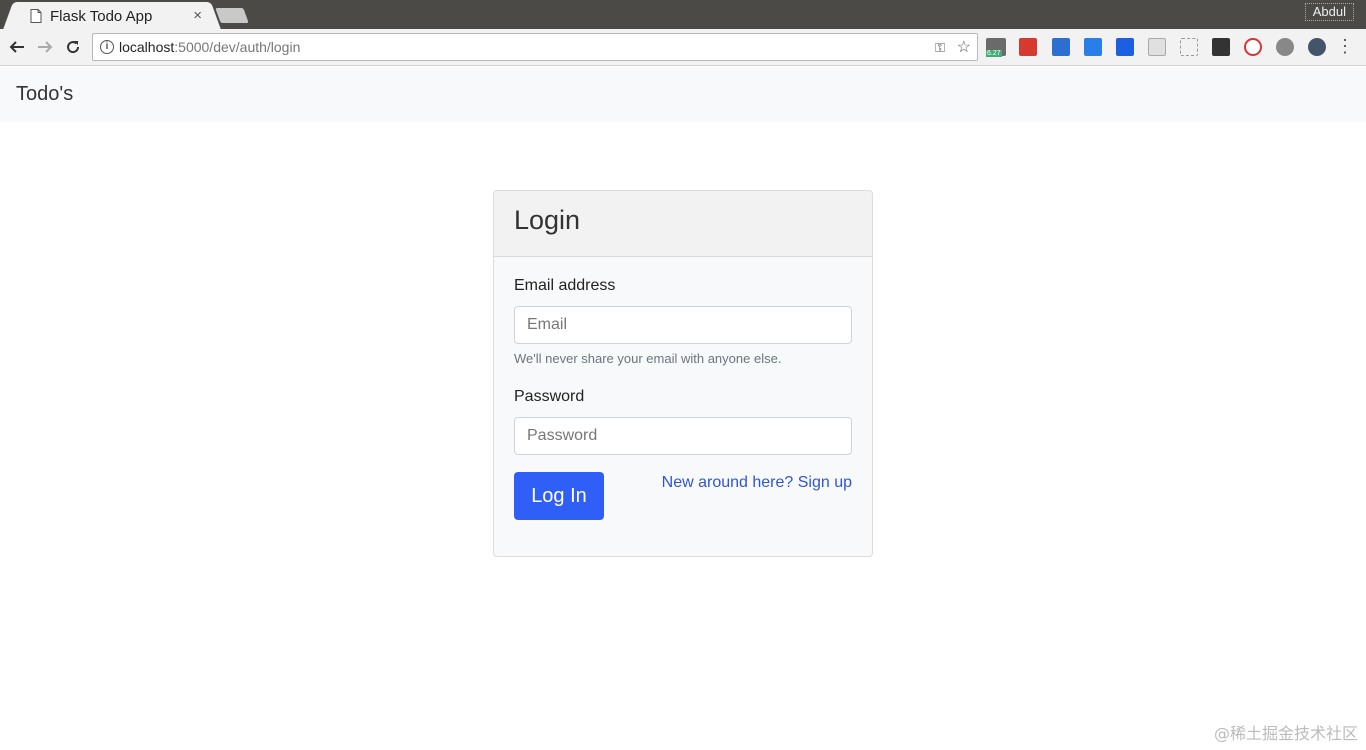  I want to click on extension-icon-c, so click(1317, 47).